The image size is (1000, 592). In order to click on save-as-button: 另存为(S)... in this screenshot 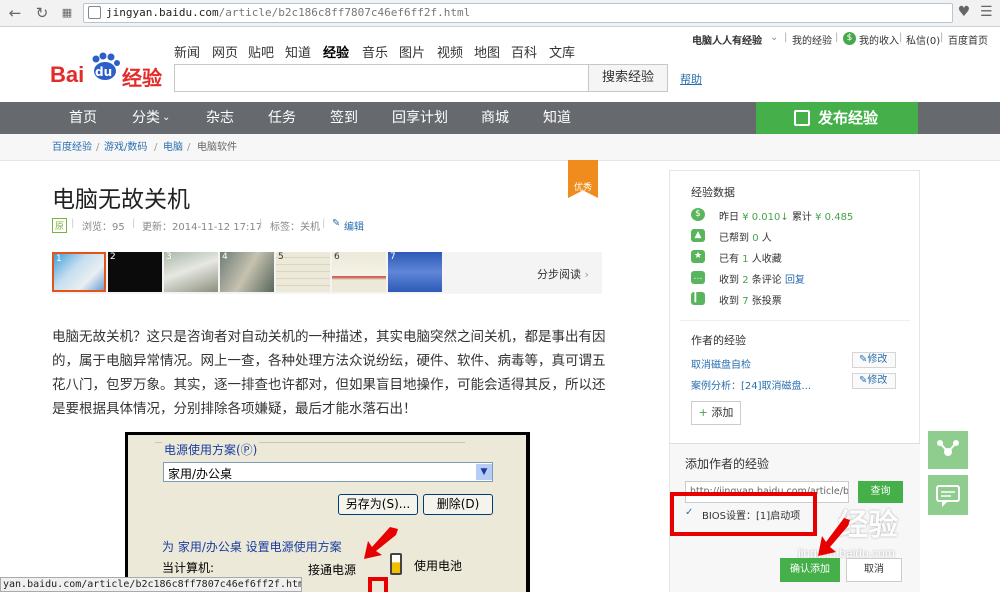, I will do `click(378, 504)`.